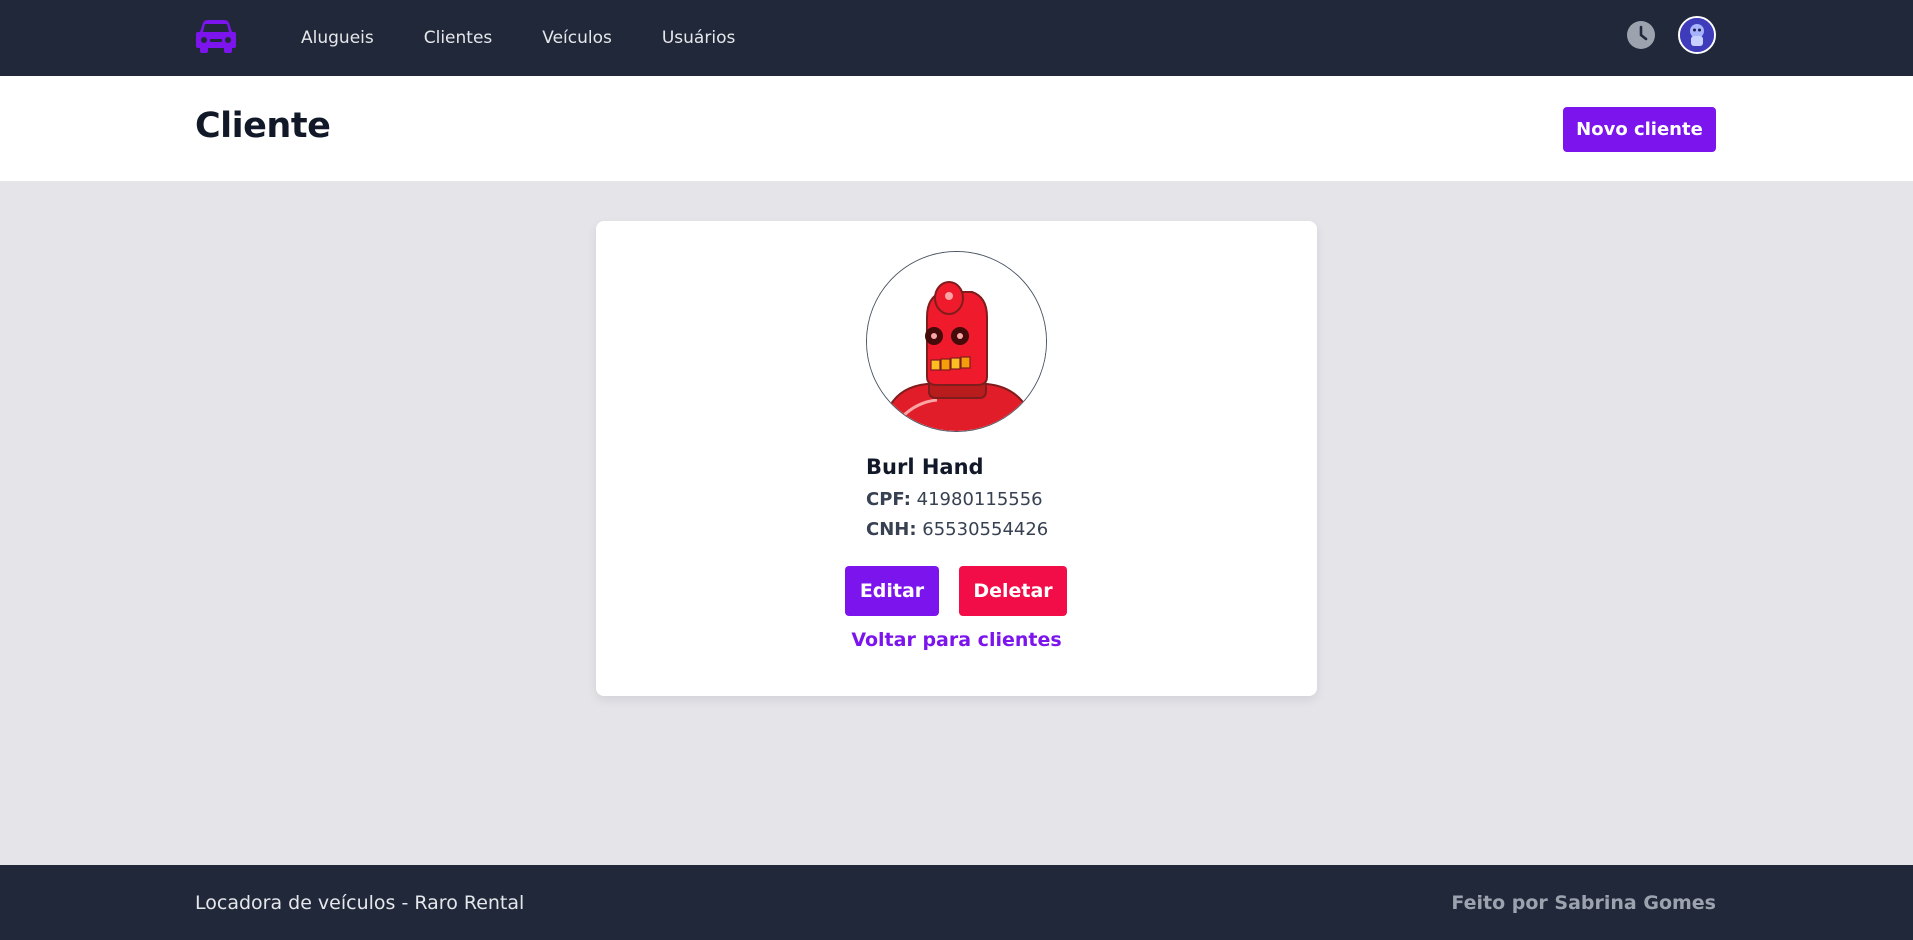 The height and width of the screenshot is (940, 1913). I want to click on cnh-value: 65530554426, so click(985, 529).